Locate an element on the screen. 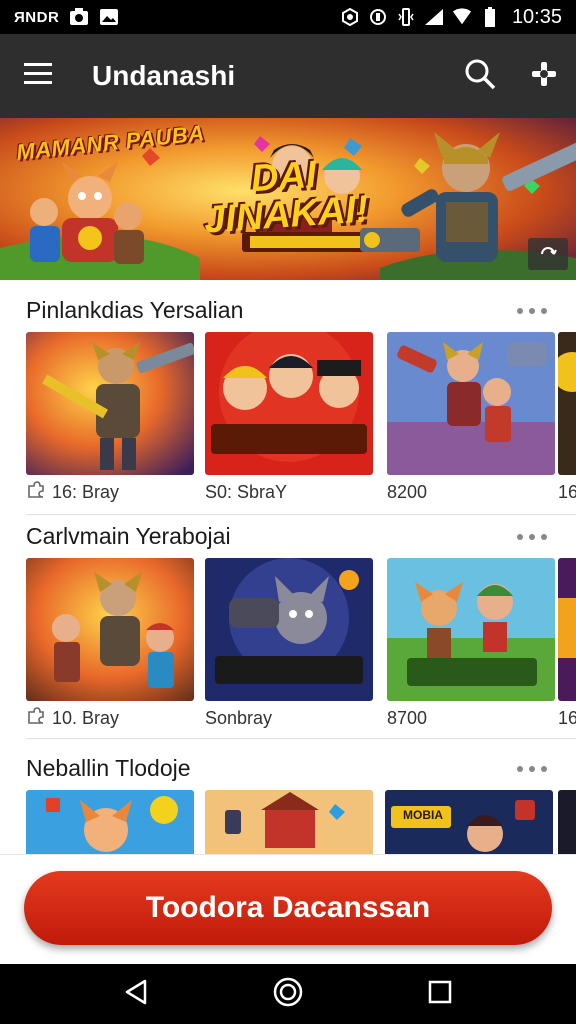 The height and width of the screenshot is (1024, 576). card-meta-text: 16: Bray is located at coordinates (86, 491).